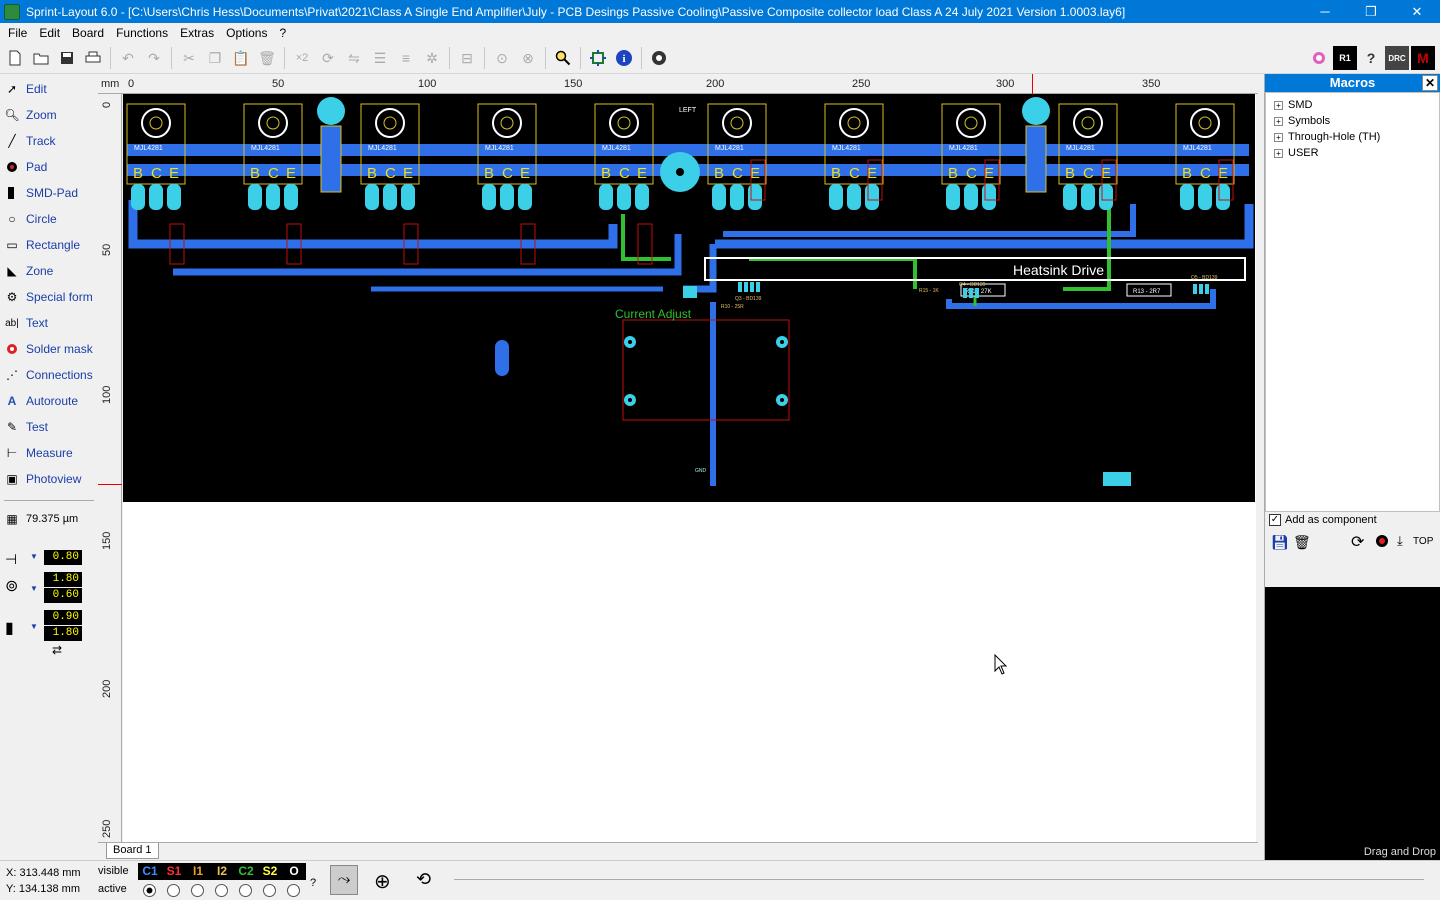  What do you see at coordinates (142, 33) in the screenshot?
I see `menu-functions: Functions` at bounding box center [142, 33].